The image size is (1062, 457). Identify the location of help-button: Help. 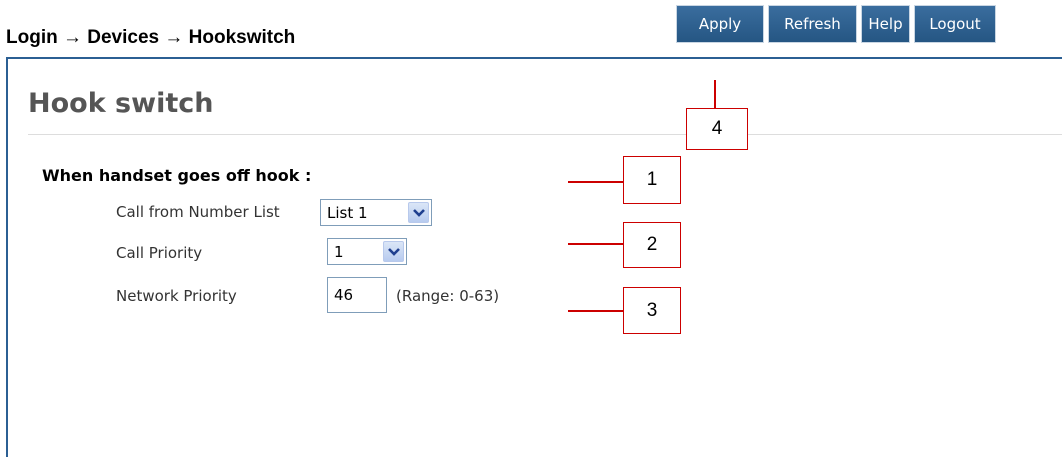
(885, 24).